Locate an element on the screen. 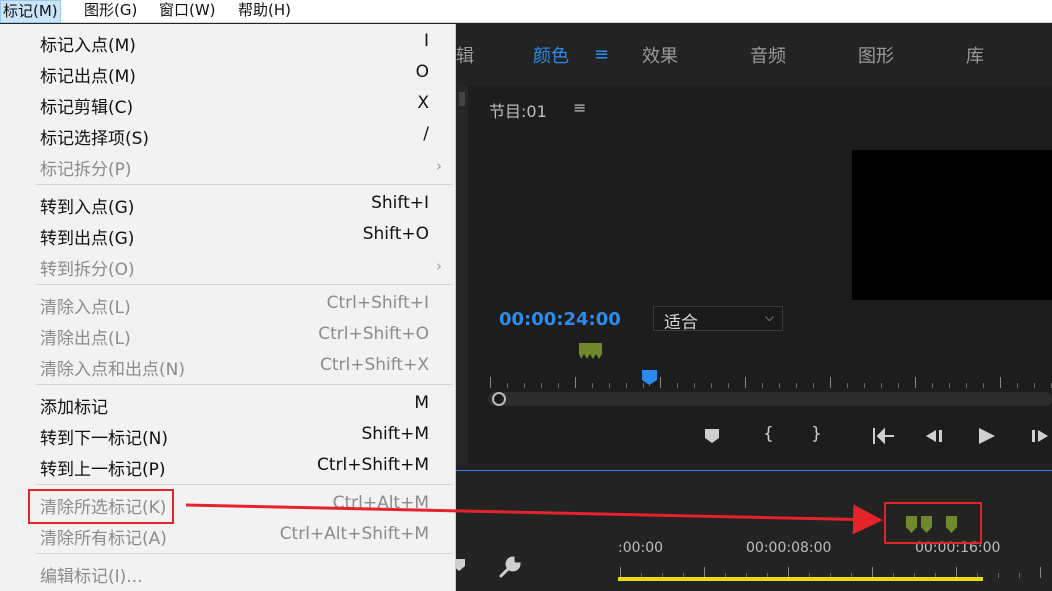  menu-item-next-marker: 转到下一标记(N) Shift+M is located at coordinates (227, 435).